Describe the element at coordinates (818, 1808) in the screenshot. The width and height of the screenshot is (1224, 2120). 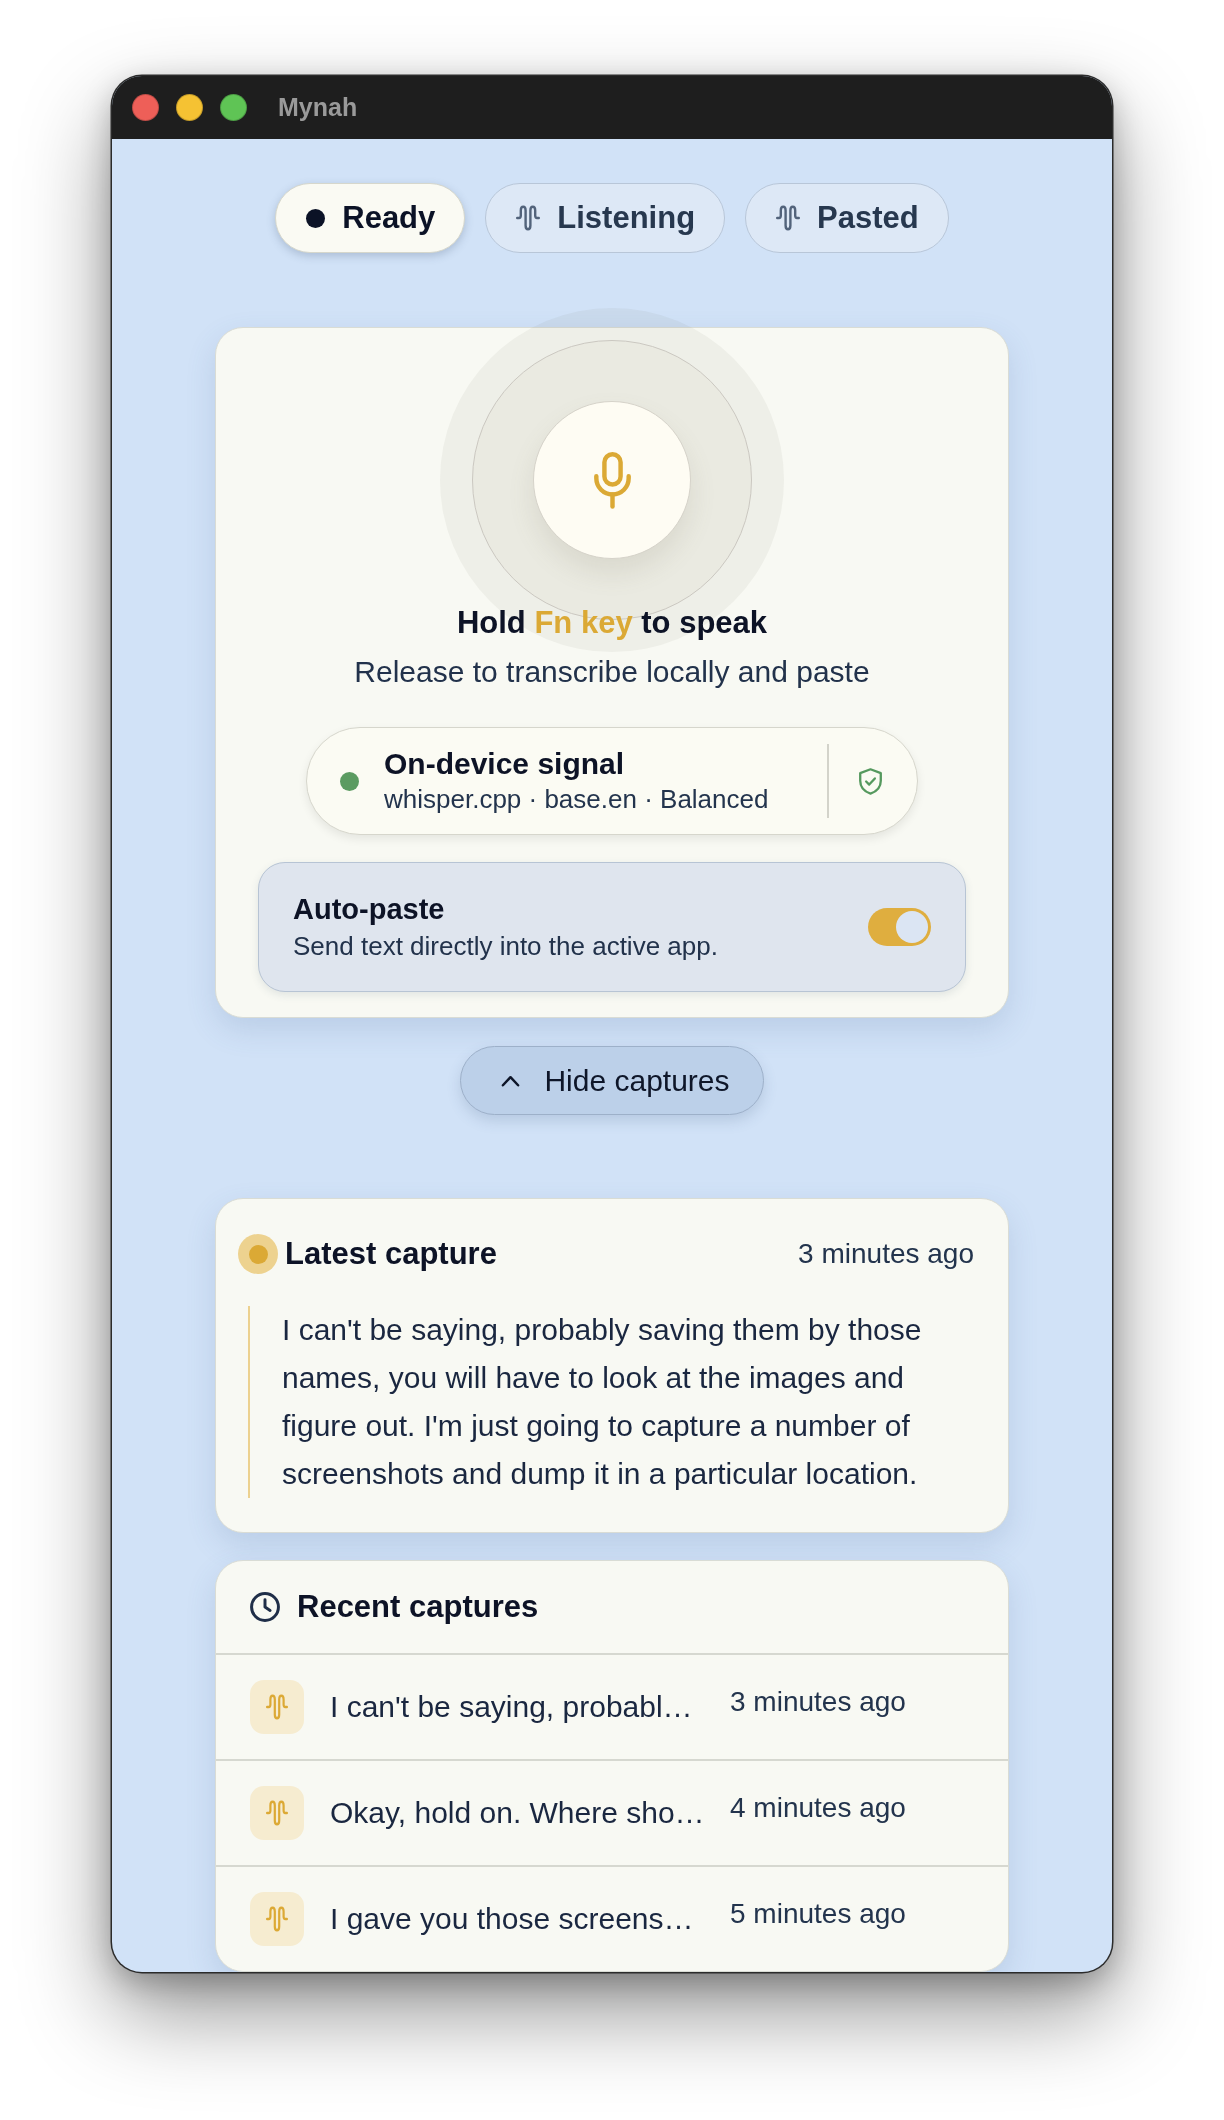
I see `timestamp: 4 minutes ago` at that location.